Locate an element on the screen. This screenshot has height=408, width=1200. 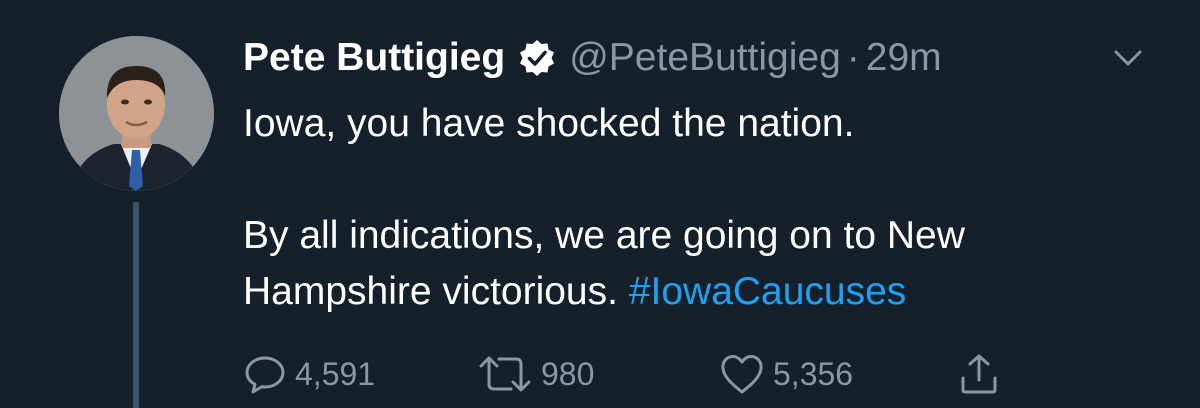
share-icon is located at coordinates (979, 374).